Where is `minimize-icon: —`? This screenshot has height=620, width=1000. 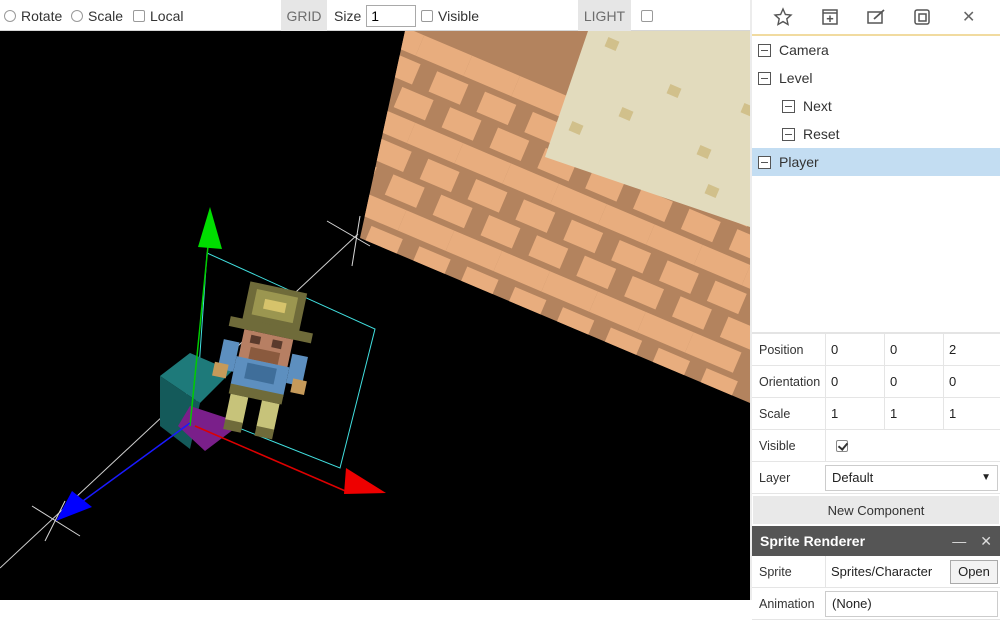 minimize-icon: — is located at coordinates (959, 541).